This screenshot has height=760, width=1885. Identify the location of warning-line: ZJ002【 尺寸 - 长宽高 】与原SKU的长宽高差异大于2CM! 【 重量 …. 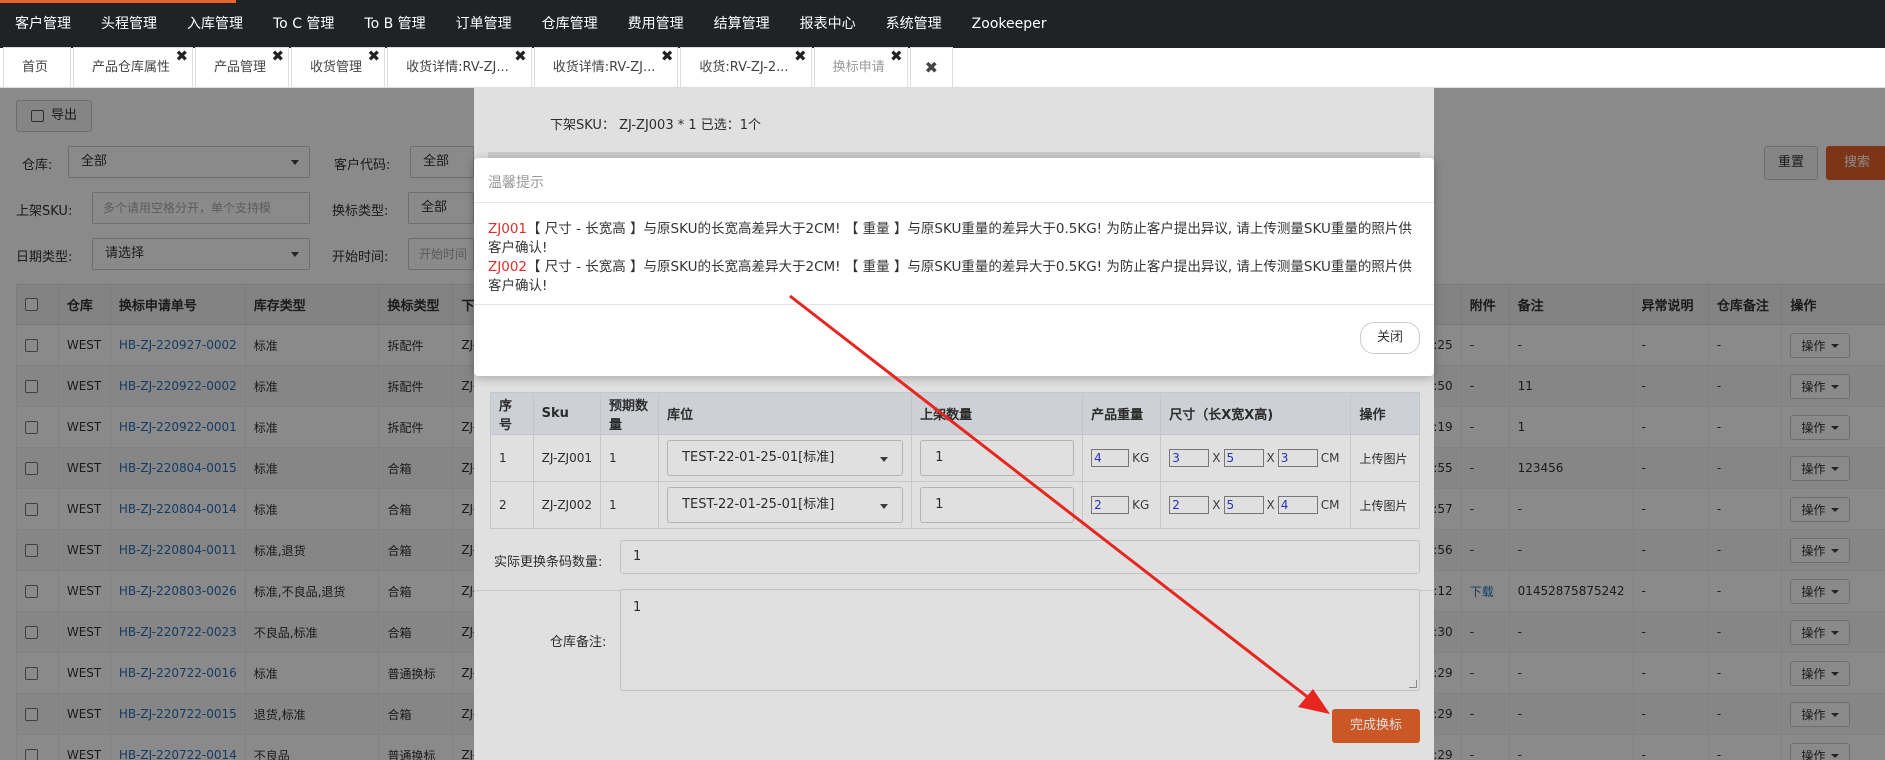
(953, 277).